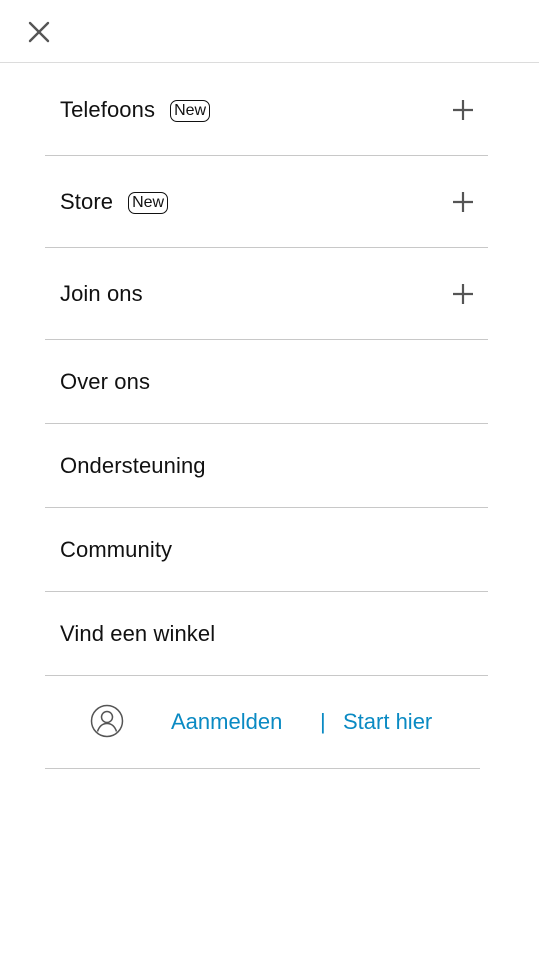 The image size is (539, 960). Describe the element at coordinates (266, 202) in the screenshot. I see `menu-item-store: Store New` at that location.